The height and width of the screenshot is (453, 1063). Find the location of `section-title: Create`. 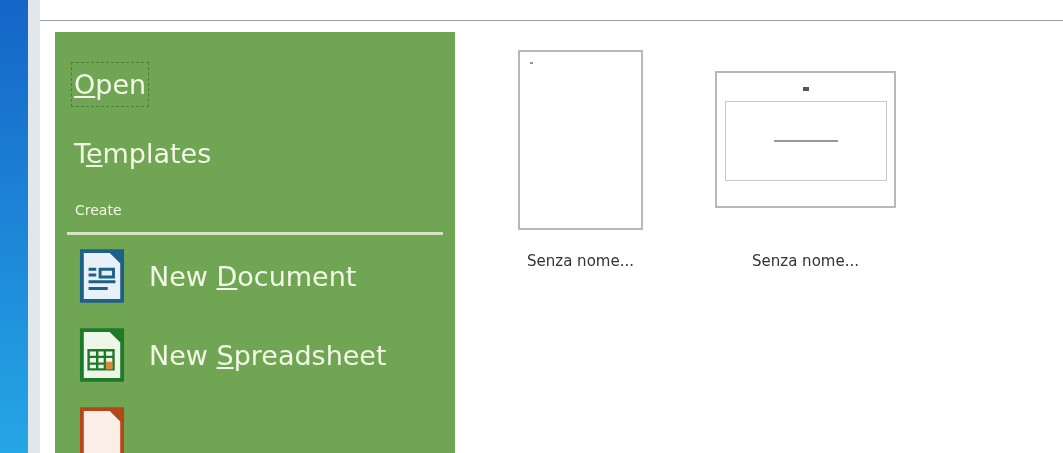

section-title: Create is located at coordinates (99, 210).